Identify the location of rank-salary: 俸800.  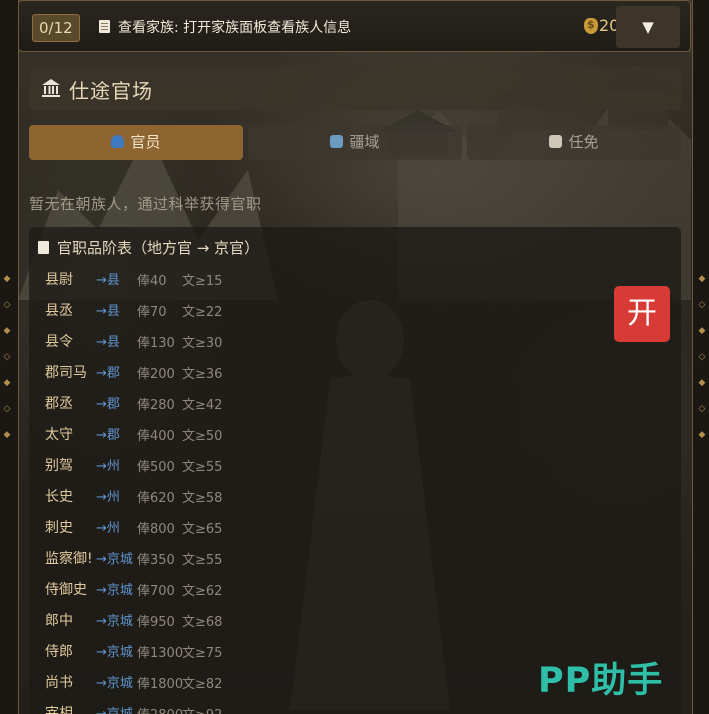
(156, 529).